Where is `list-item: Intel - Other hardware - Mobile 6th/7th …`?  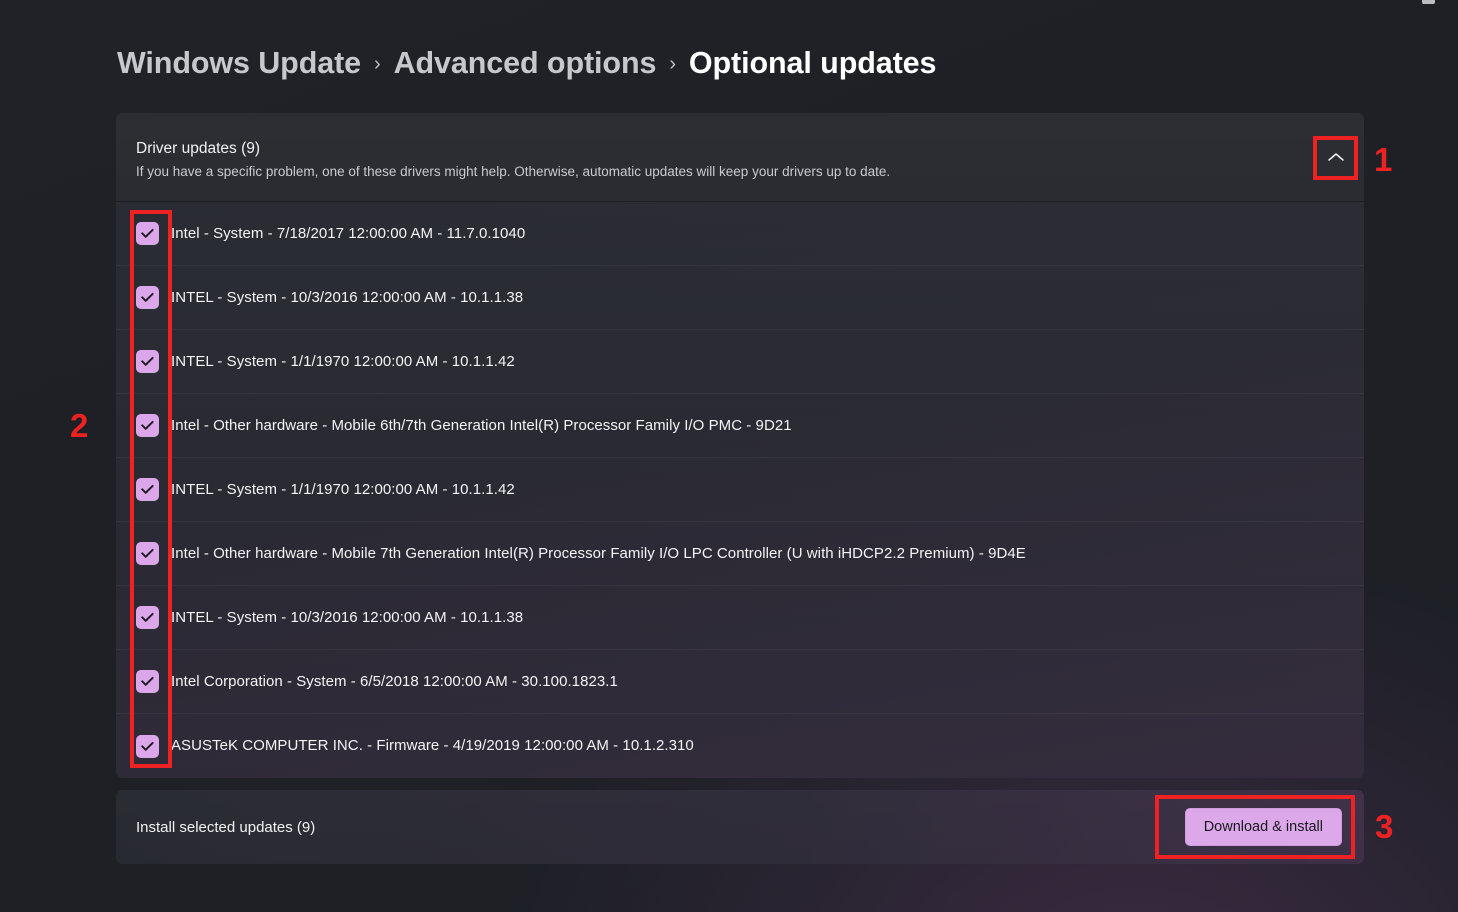 list-item: Intel - Other hardware - Mobile 6th/7th … is located at coordinates (740, 426).